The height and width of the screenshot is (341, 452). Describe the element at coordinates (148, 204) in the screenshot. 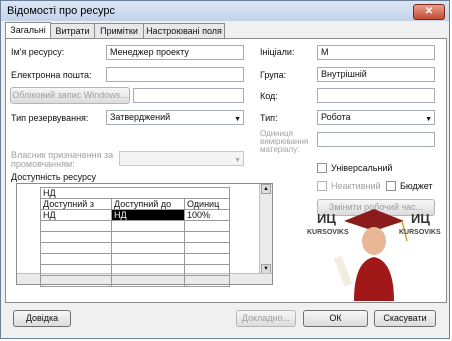

I see `column-header: Доступний до` at that location.